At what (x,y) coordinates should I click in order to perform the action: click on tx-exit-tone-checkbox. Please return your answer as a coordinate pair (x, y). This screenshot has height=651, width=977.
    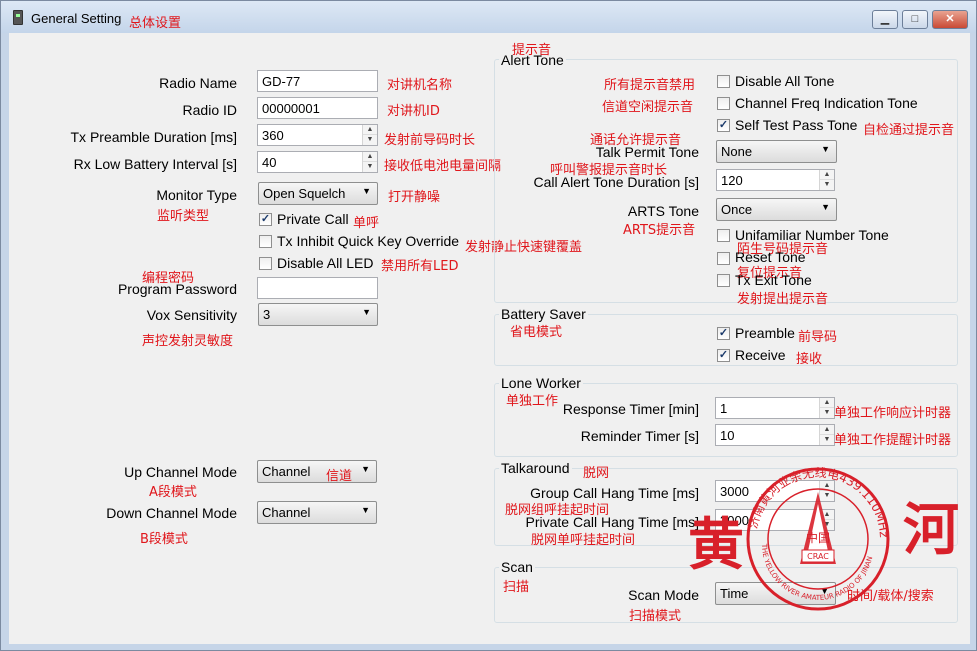
    Looking at the image, I should click on (723, 280).